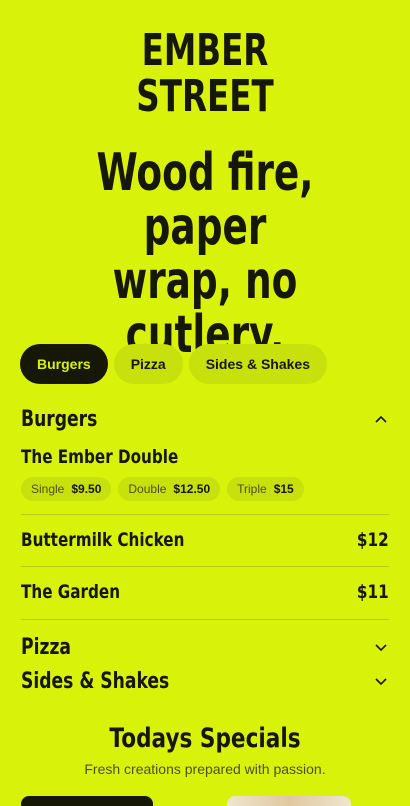 The width and height of the screenshot is (410, 806). Describe the element at coordinates (252, 489) in the screenshot. I see `variant-name: Triple` at that location.